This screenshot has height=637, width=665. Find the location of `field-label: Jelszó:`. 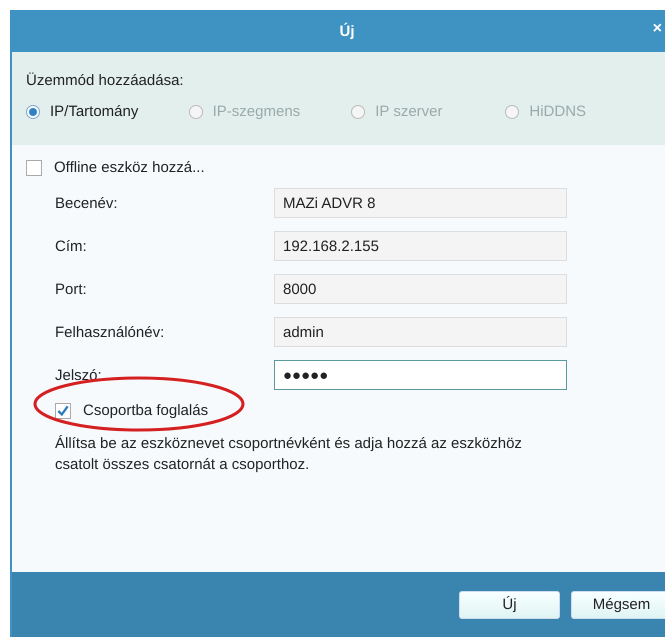

field-label: Jelszó: is located at coordinates (79, 375).